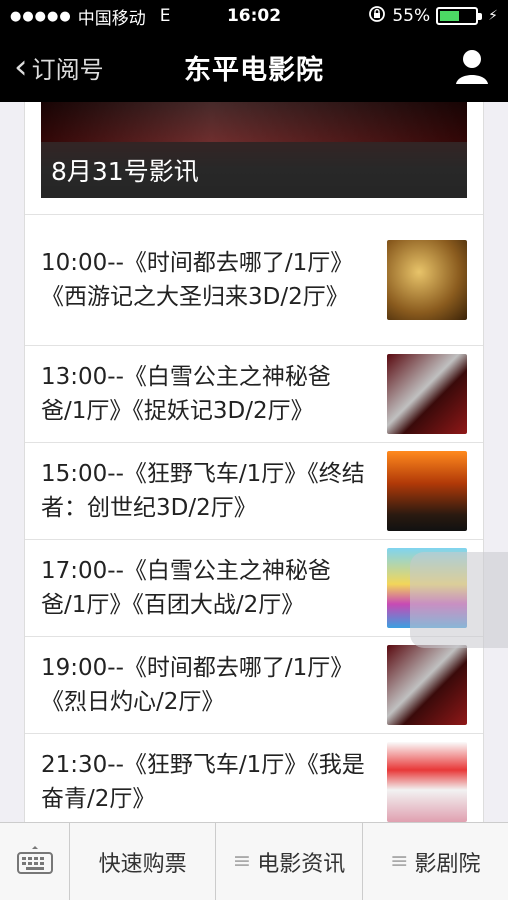 This screenshot has width=508, height=900. Describe the element at coordinates (254, 70) in the screenshot. I see `page-title: 东平电影院` at that location.